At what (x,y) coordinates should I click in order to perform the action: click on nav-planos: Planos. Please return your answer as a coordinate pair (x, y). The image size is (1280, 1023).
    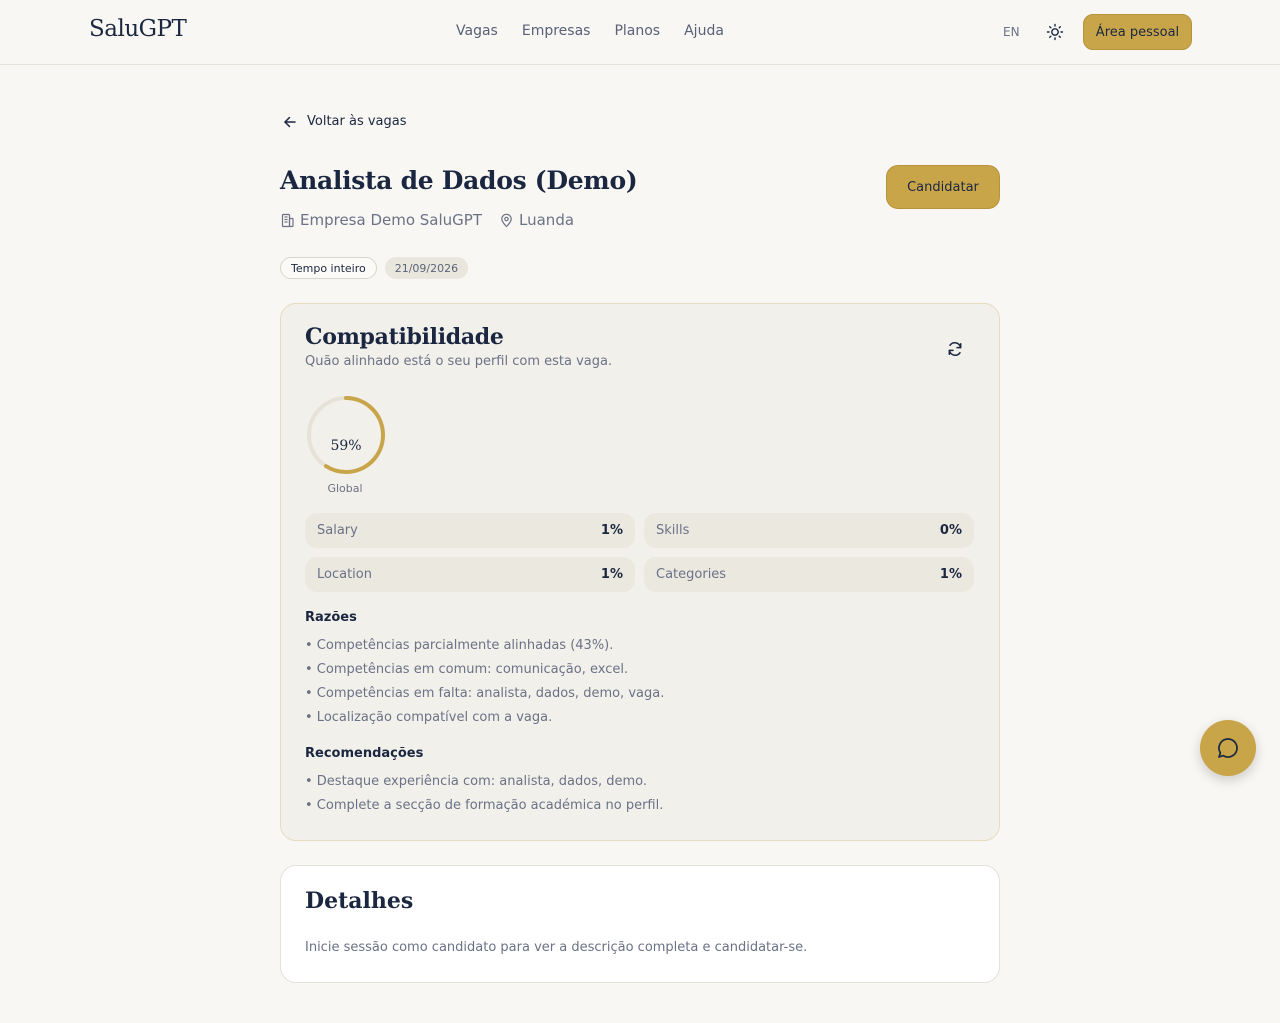
    Looking at the image, I should click on (637, 31).